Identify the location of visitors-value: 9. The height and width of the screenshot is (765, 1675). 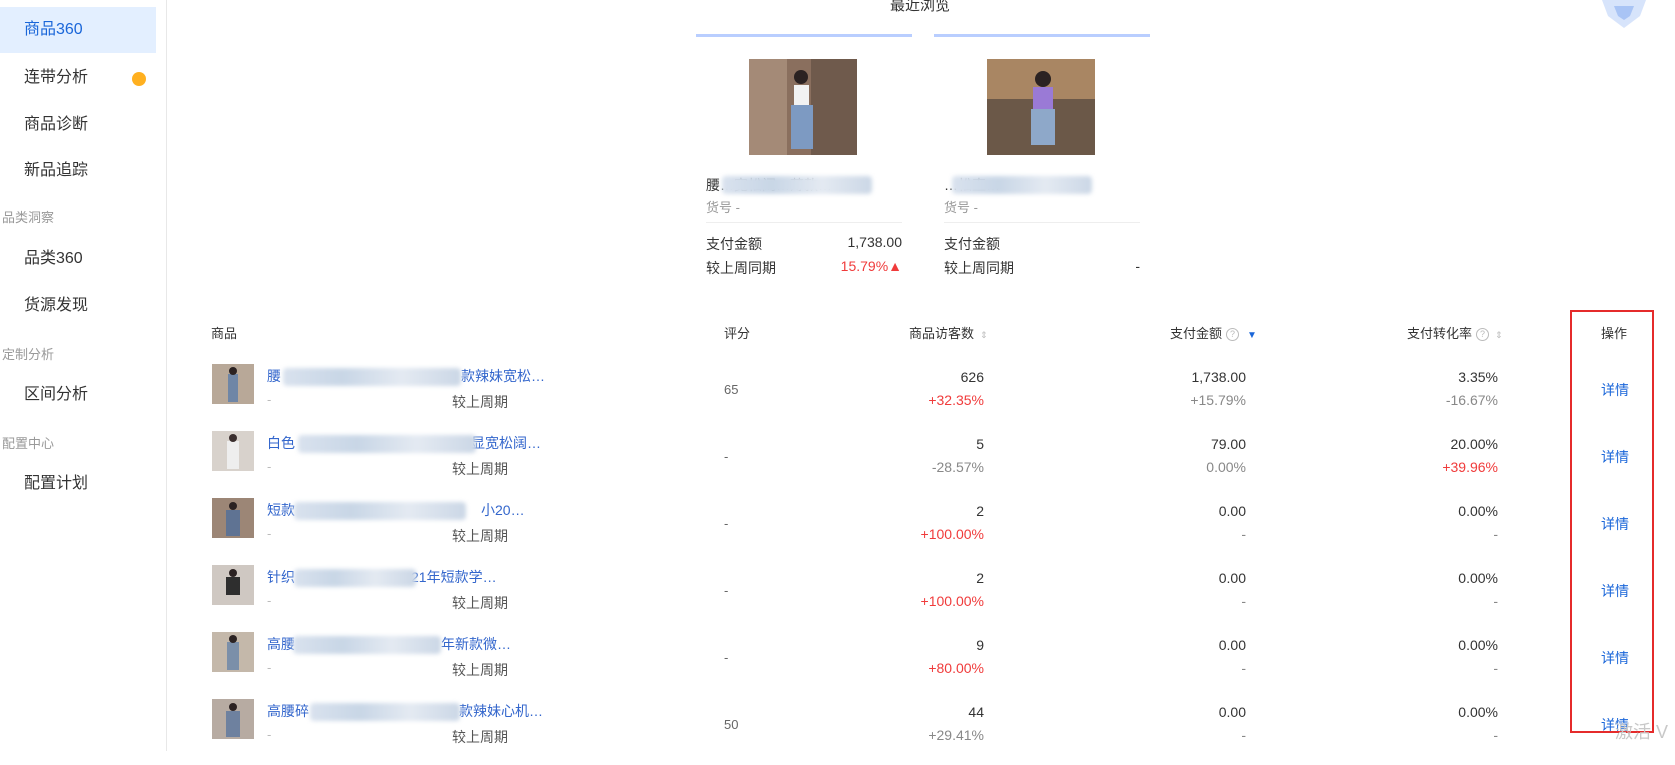
(980, 645).